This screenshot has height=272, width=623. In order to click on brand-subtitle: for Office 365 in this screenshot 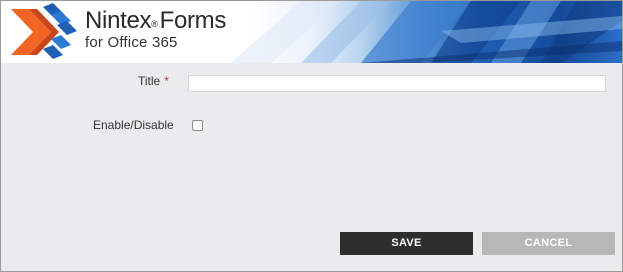, I will do `click(131, 42)`.